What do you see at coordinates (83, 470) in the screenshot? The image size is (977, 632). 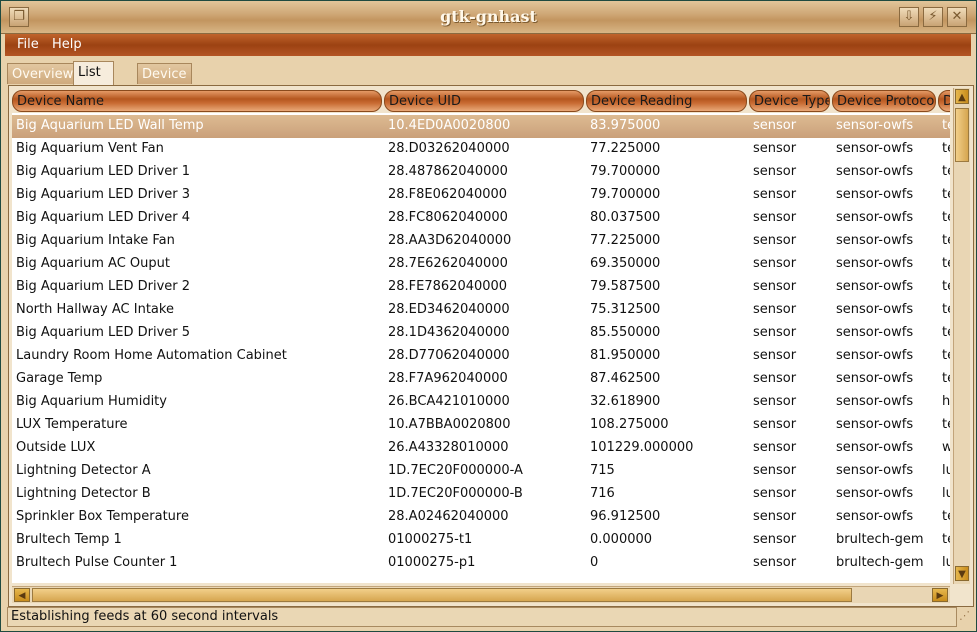 I see `table-cell: Lightning Detector A` at bounding box center [83, 470].